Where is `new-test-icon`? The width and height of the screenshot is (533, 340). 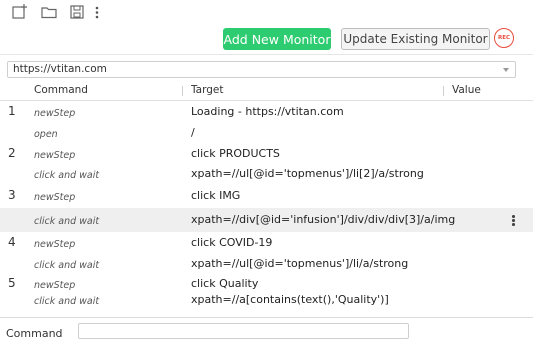 new-test-icon is located at coordinates (20, 12).